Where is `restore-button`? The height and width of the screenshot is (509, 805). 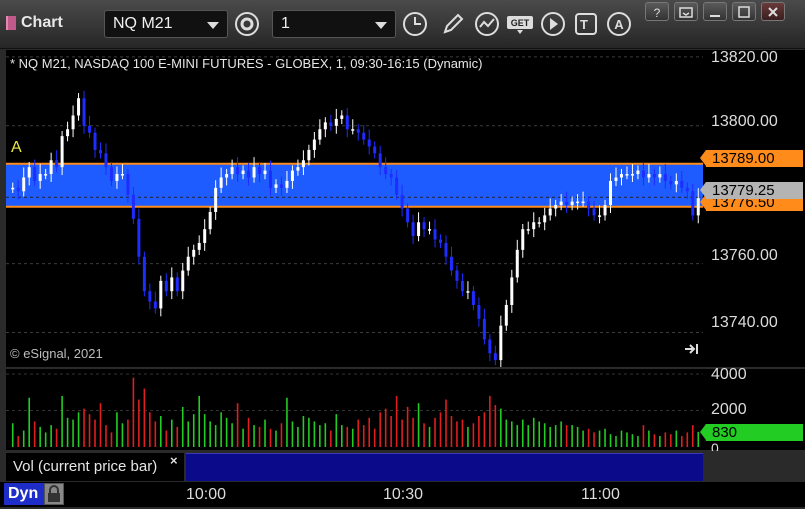 restore-button is located at coordinates (686, 11).